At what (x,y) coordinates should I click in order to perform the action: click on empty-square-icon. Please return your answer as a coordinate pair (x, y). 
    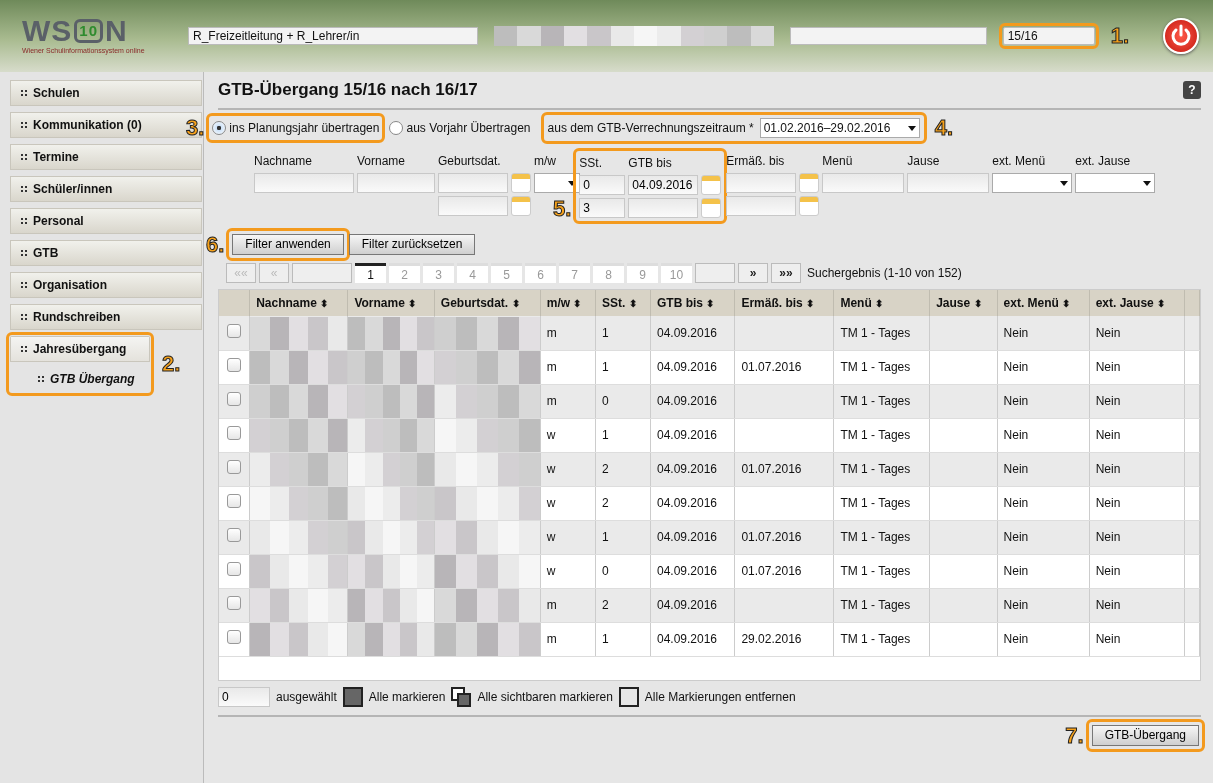
    Looking at the image, I should click on (628, 697).